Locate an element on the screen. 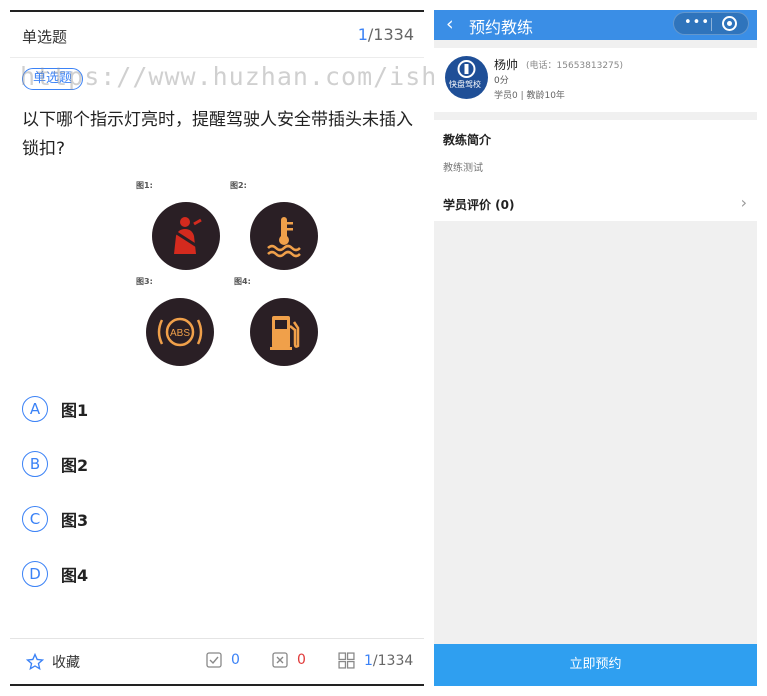  coach-intro-section: 教练简介 教练测试 学员评价 (0) › is located at coordinates (595, 170).